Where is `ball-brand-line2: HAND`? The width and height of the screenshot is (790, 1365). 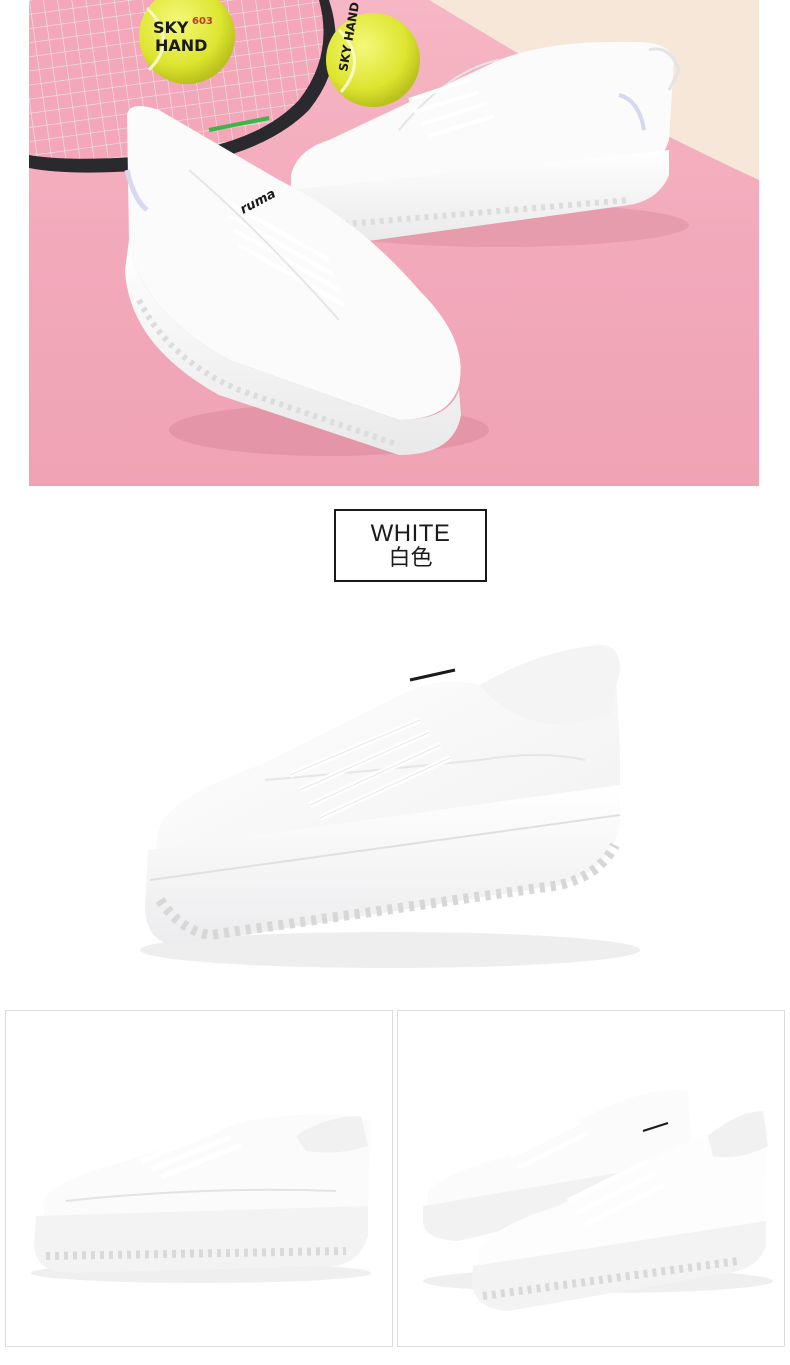 ball-brand-line2: HAND is located at coordinates (181, 45).